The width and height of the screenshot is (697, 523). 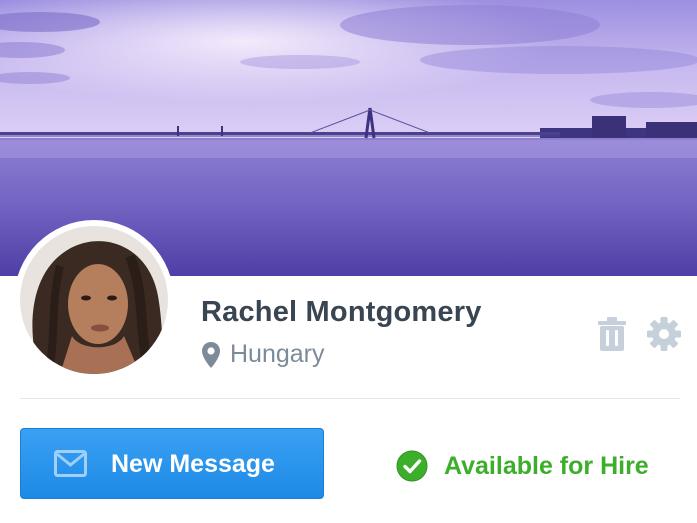 I want to click on delete-button, so click(x=612, y=334).